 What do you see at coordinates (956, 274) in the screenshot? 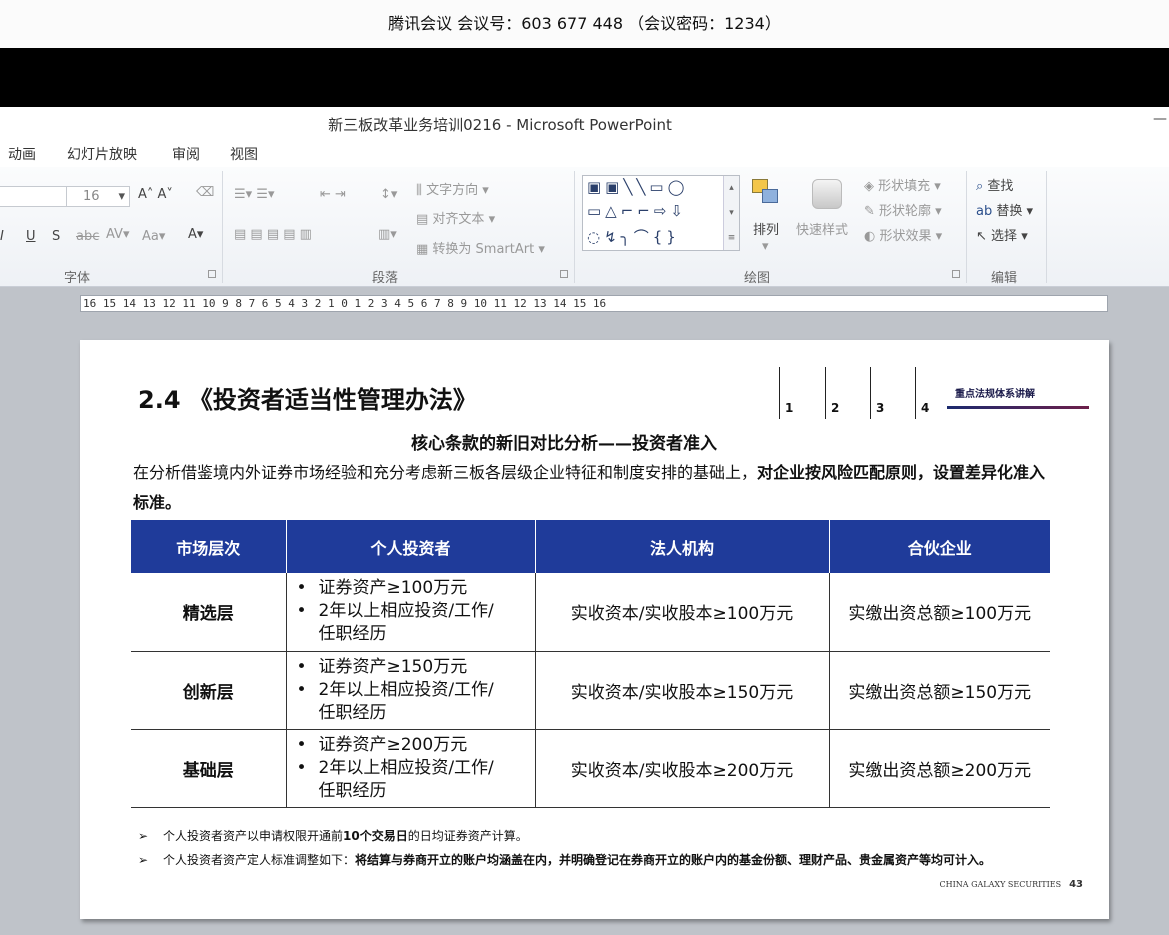
I see `drawing-dialog-launcher-icon` at bounding box center [956, 274].